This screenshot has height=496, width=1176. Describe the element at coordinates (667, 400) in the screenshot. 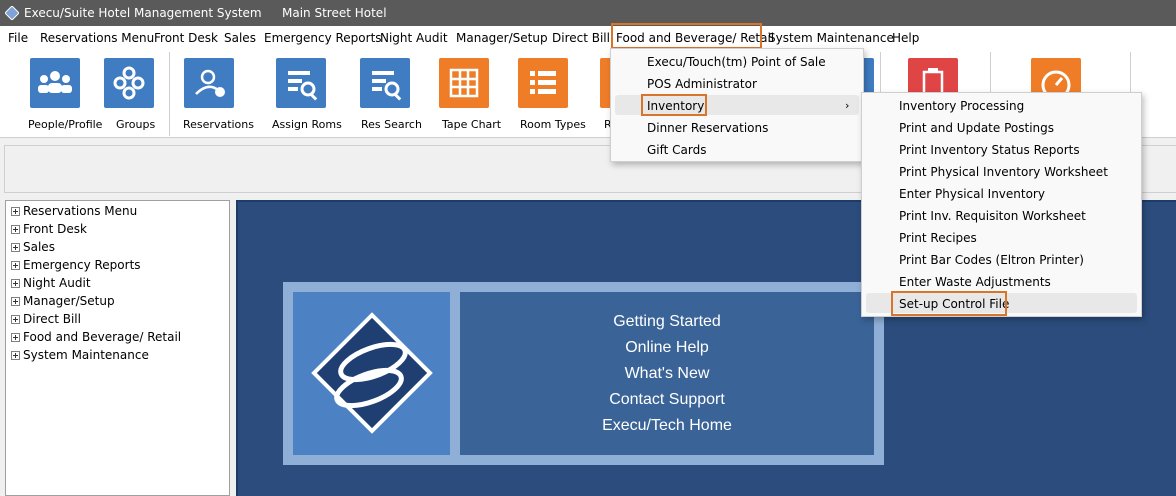

I see `contact-support-link: Contact Support` at that location.